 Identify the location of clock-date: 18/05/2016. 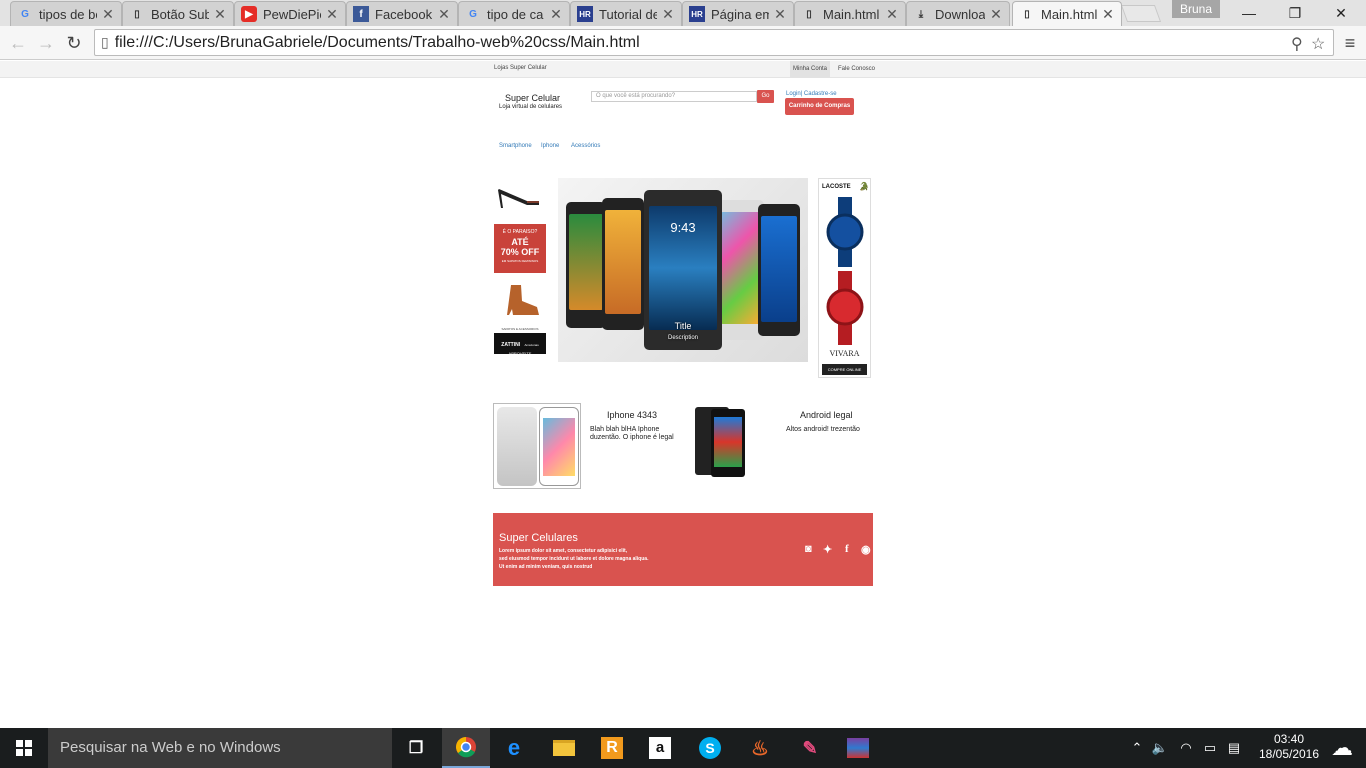
(1289, 754).